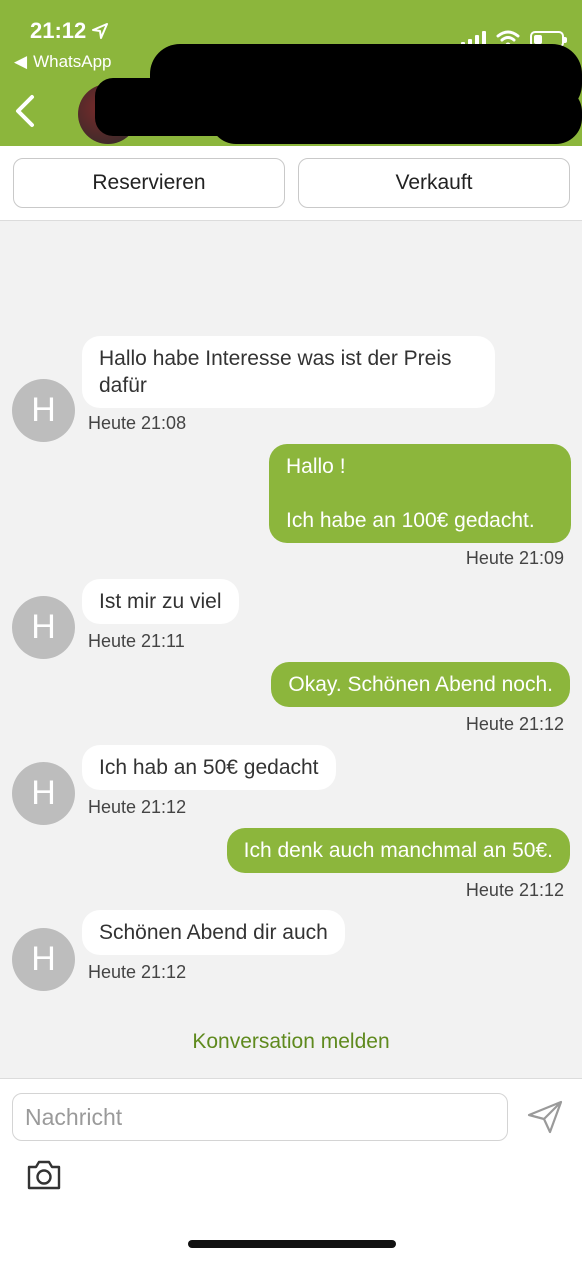  Describe the element at coordinates (213, 932) in the screenshot. I see `incoming-message: Schönen Abend dir auch` at that location.